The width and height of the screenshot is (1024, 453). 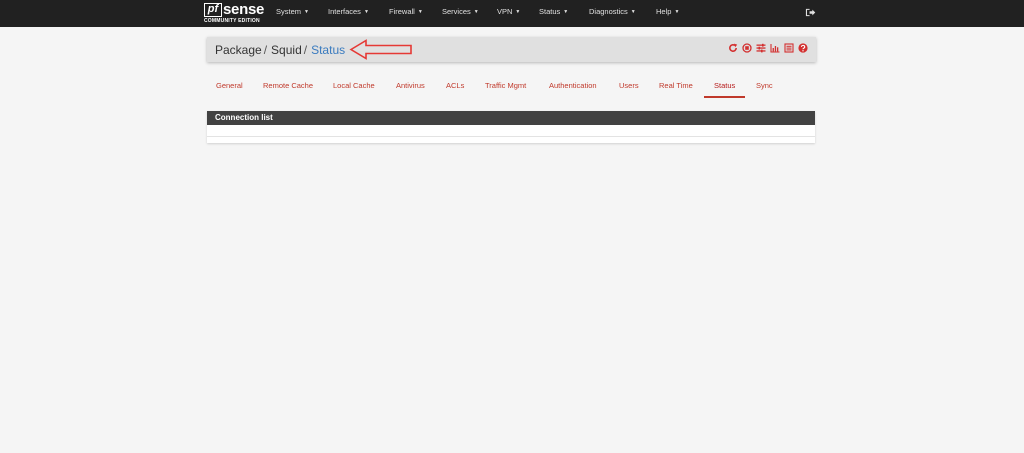 What do you see at coordinates (553, 11) in the screenshot?
I see `nav-status: Status ▼` at bounding box center [553, 11].